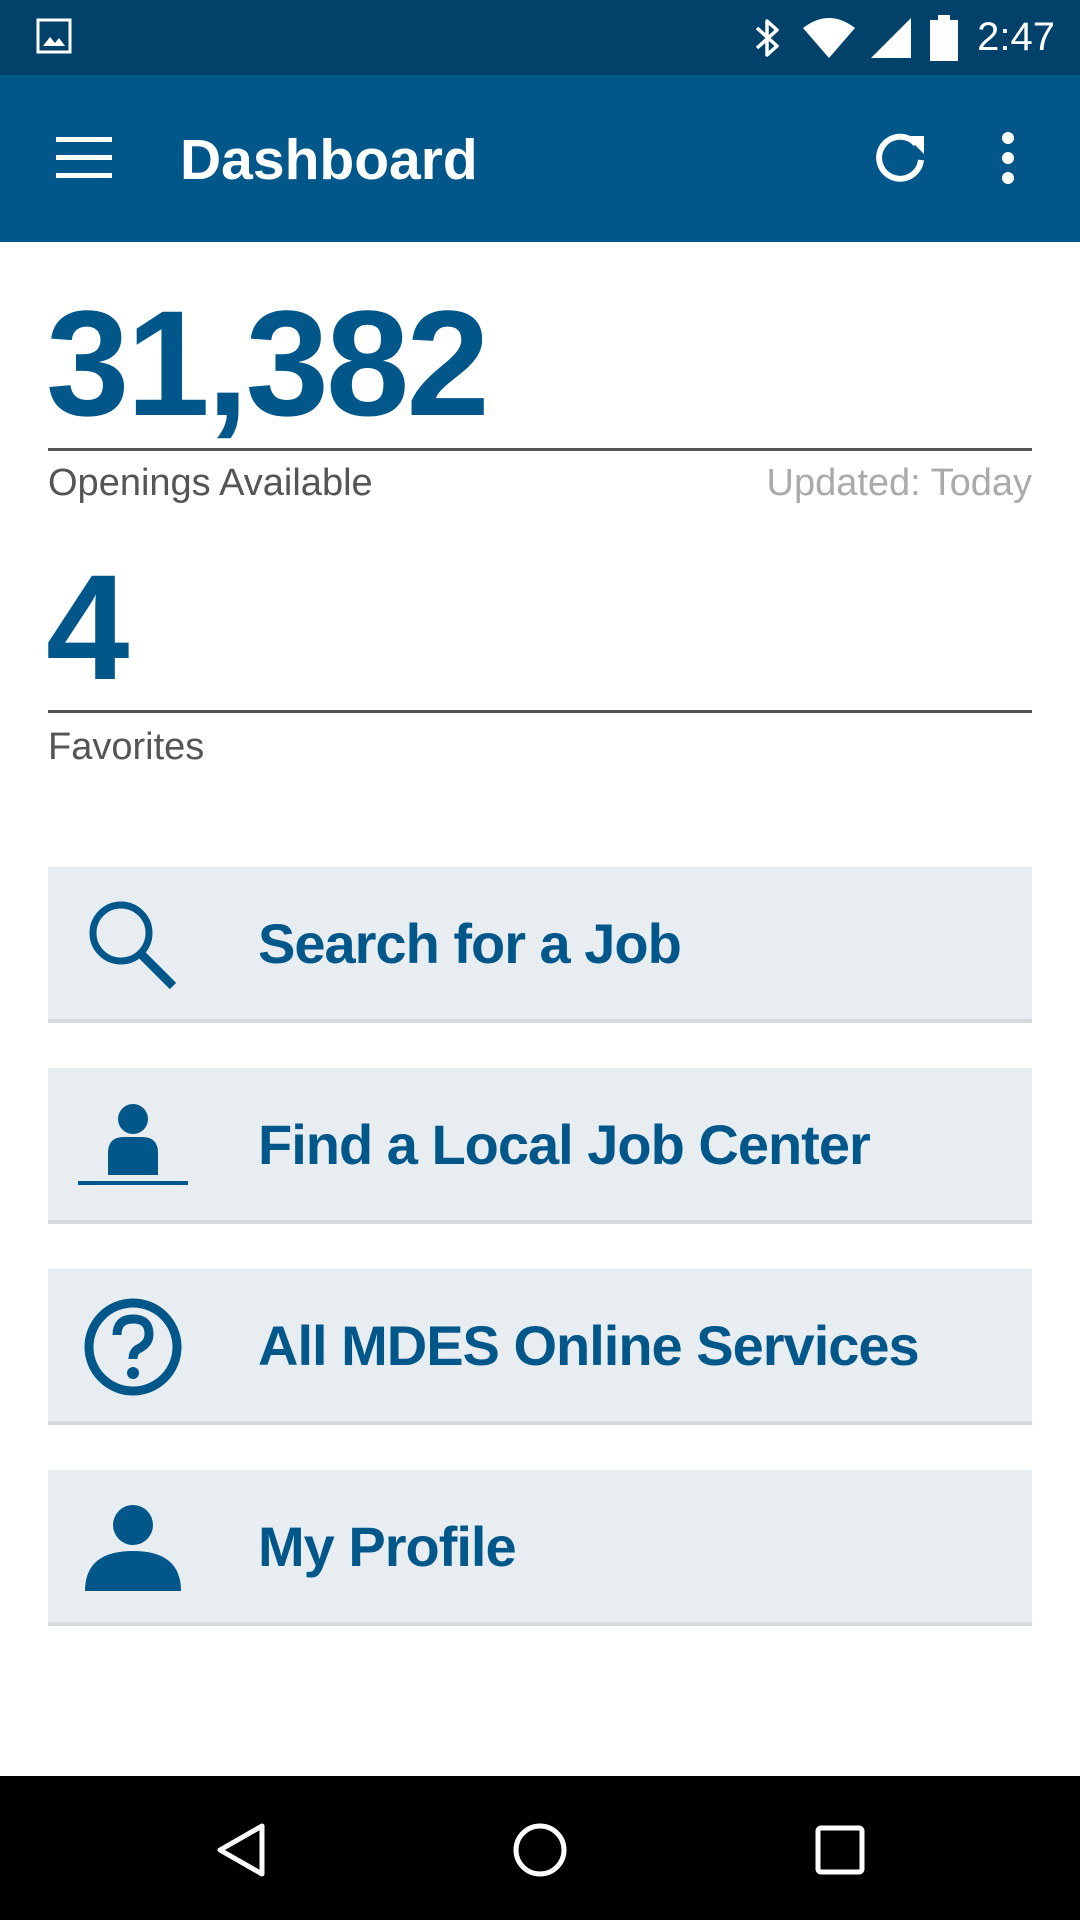  What do you see at coordinates (210, 483) in the screenshot?
I see `openings-label: Openings Available` at bounding box center [210, 483].